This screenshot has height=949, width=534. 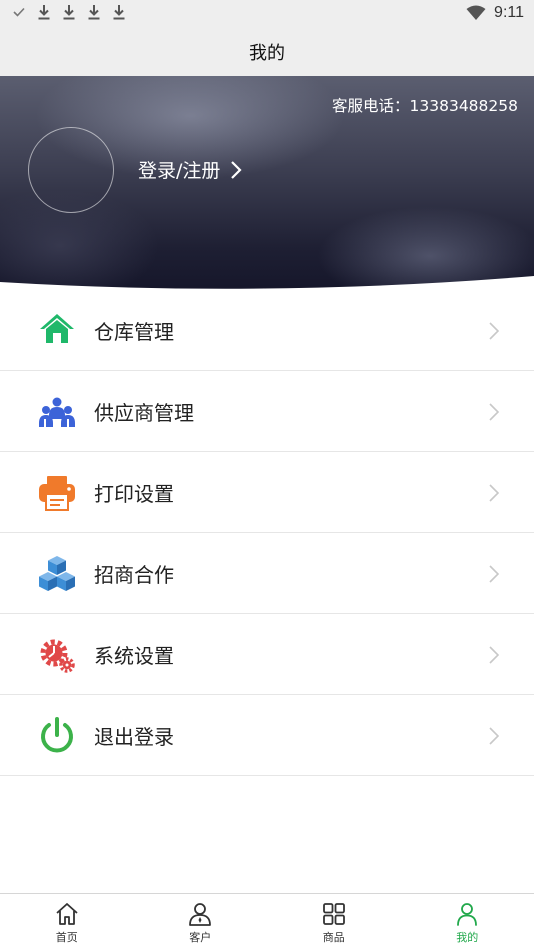 I want to click on menu-label: 系统设置, so click(x=134, y=655).